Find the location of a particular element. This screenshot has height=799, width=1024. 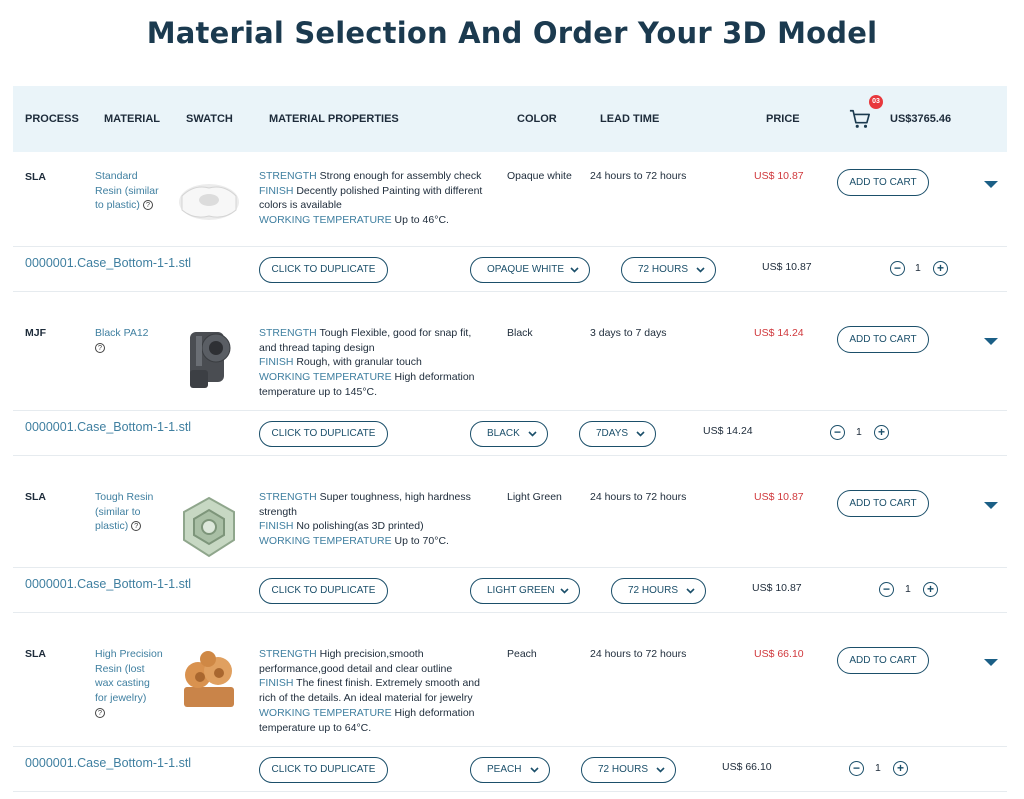

material-name-text: Tough Resin (similar to plastic) is located at coordinates (124, 511).